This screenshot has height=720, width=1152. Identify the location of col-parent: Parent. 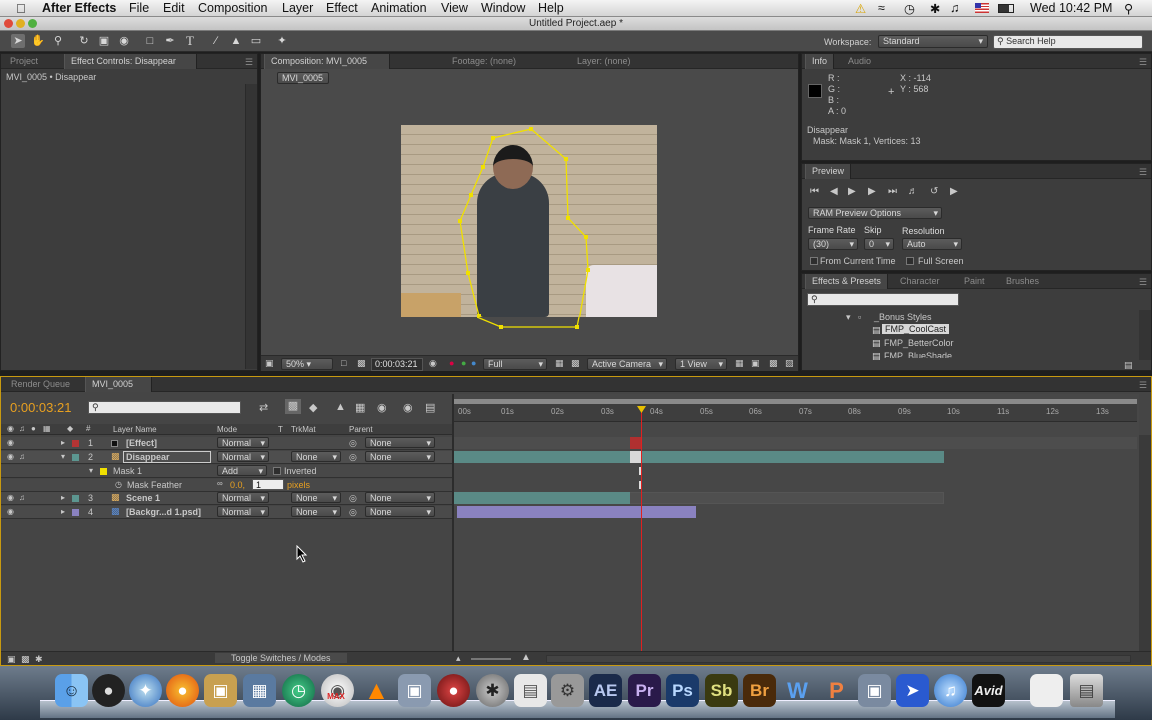
(361, 429).